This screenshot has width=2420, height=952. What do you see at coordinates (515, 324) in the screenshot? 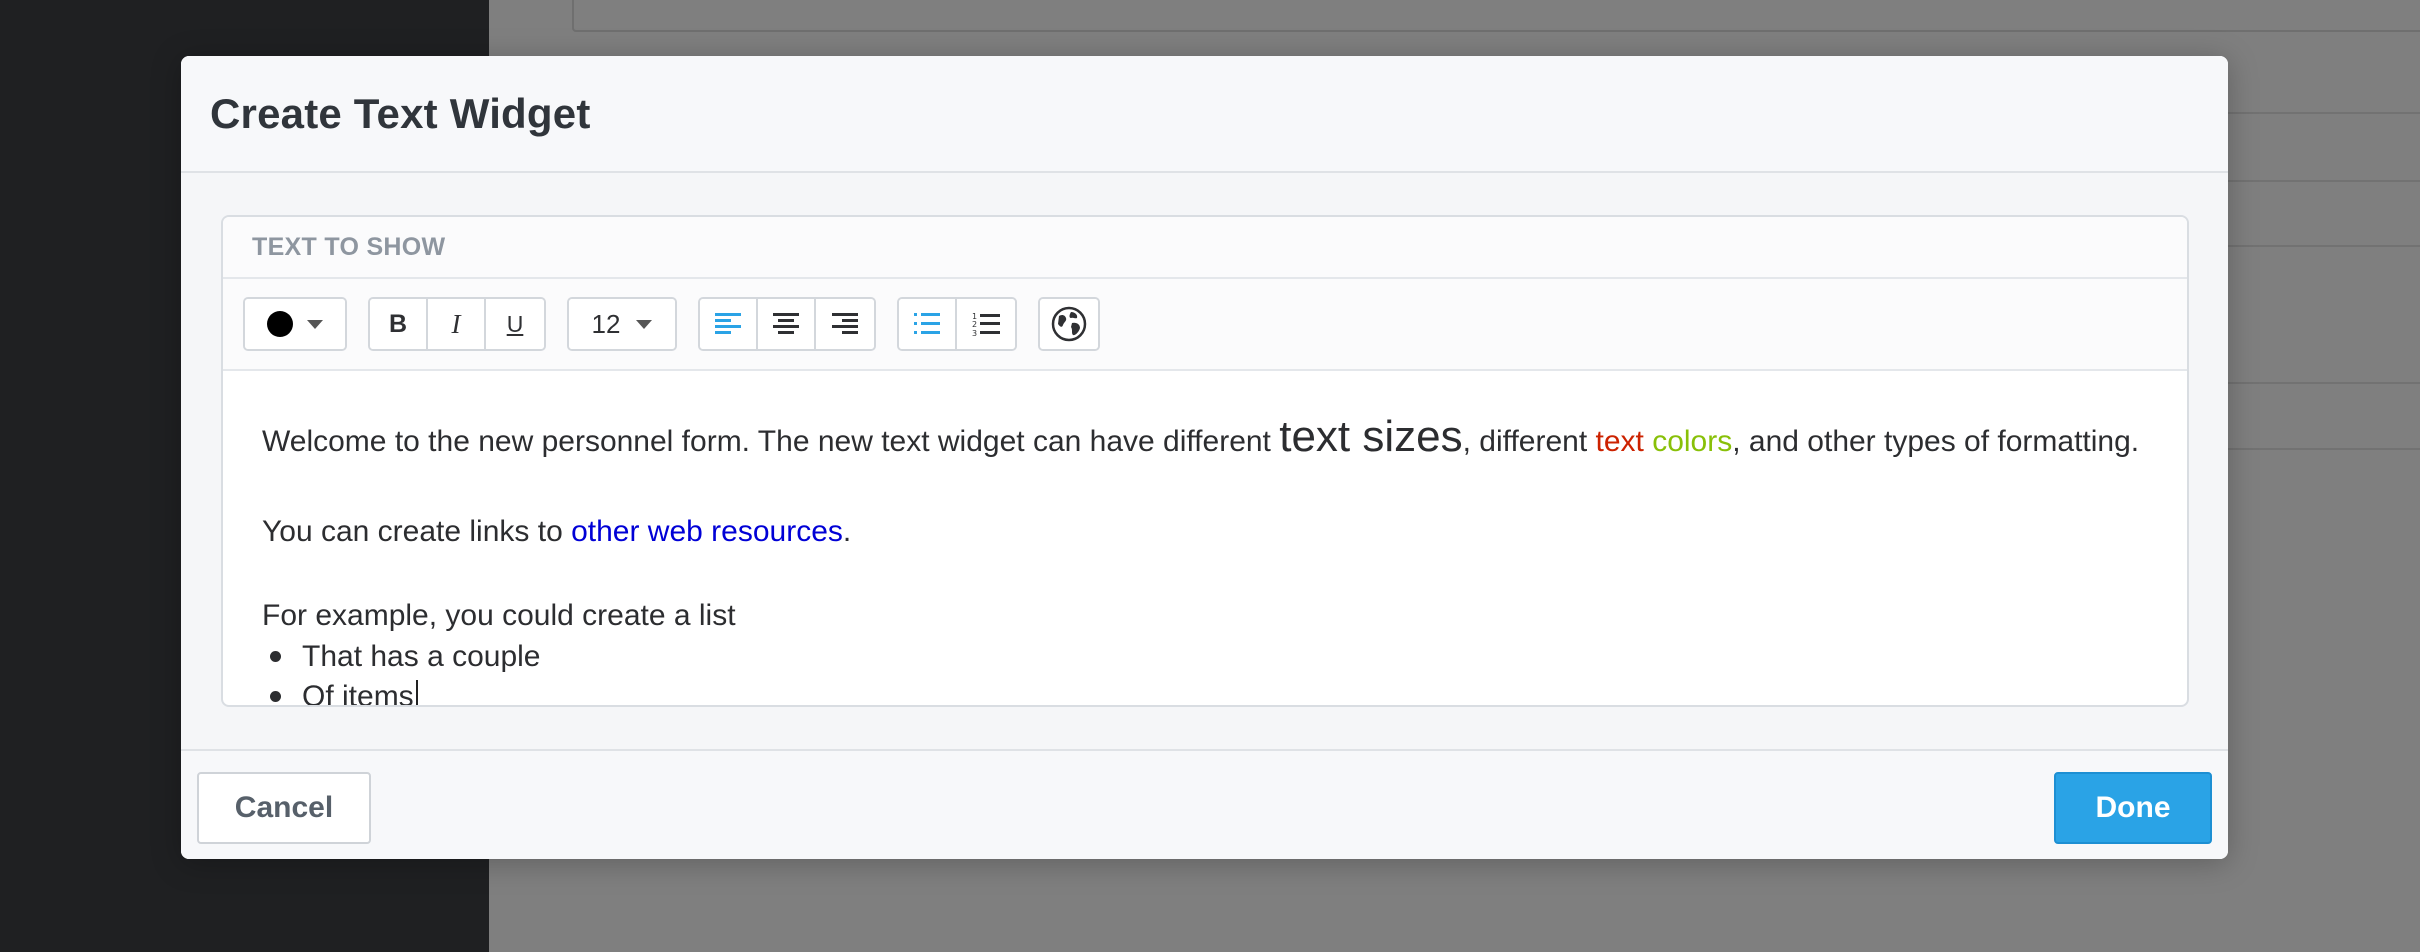
I see `underline-button: U` at bounding box center [515, 324].